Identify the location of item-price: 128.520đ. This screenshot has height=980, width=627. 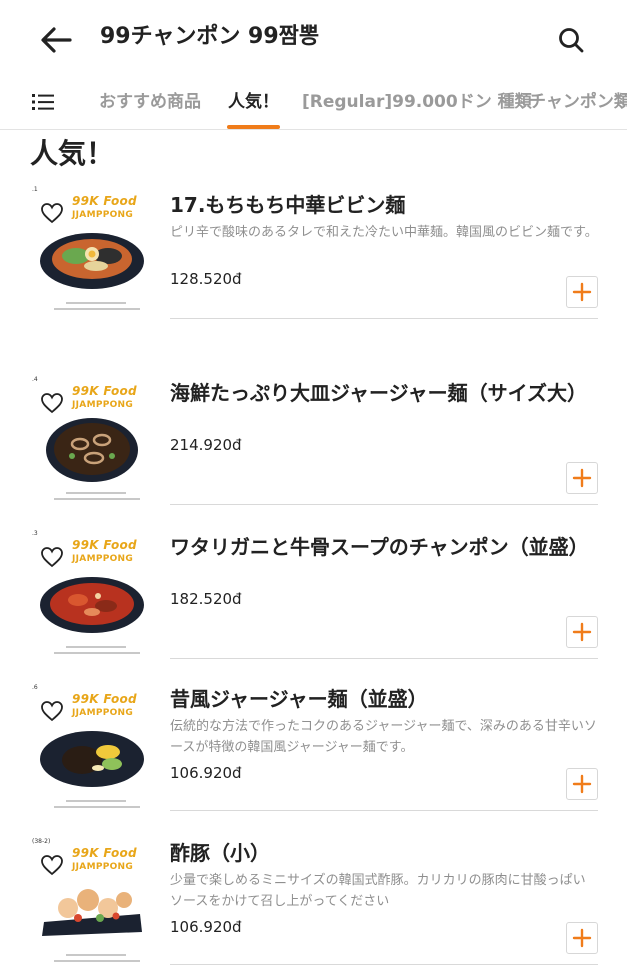
(206, 279).